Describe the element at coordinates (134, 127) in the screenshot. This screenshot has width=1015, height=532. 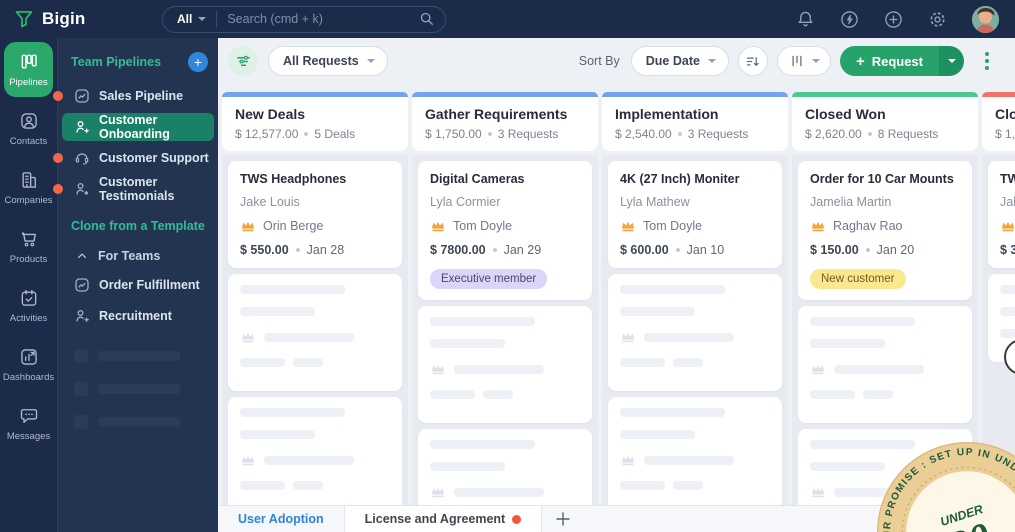
I see `pipeline-item-label: Customer Onboarding` at that location.